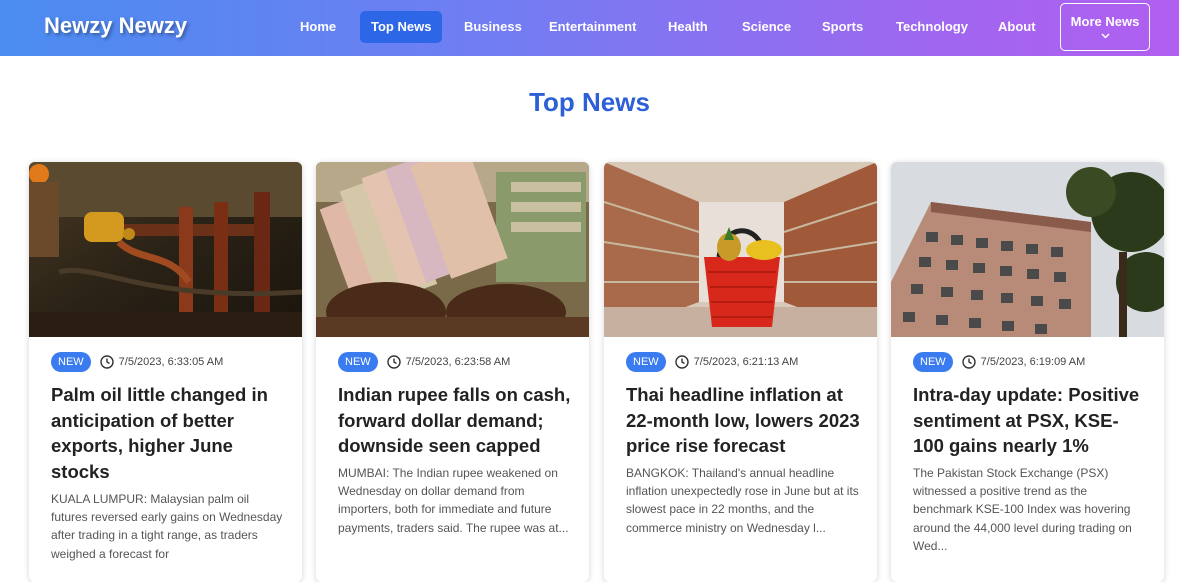 The height and width of the screenshot is (582, 1179). Describe the element at coordinates (1105, 36) in the screenshot. I see `chevron-down-icon` at that location.